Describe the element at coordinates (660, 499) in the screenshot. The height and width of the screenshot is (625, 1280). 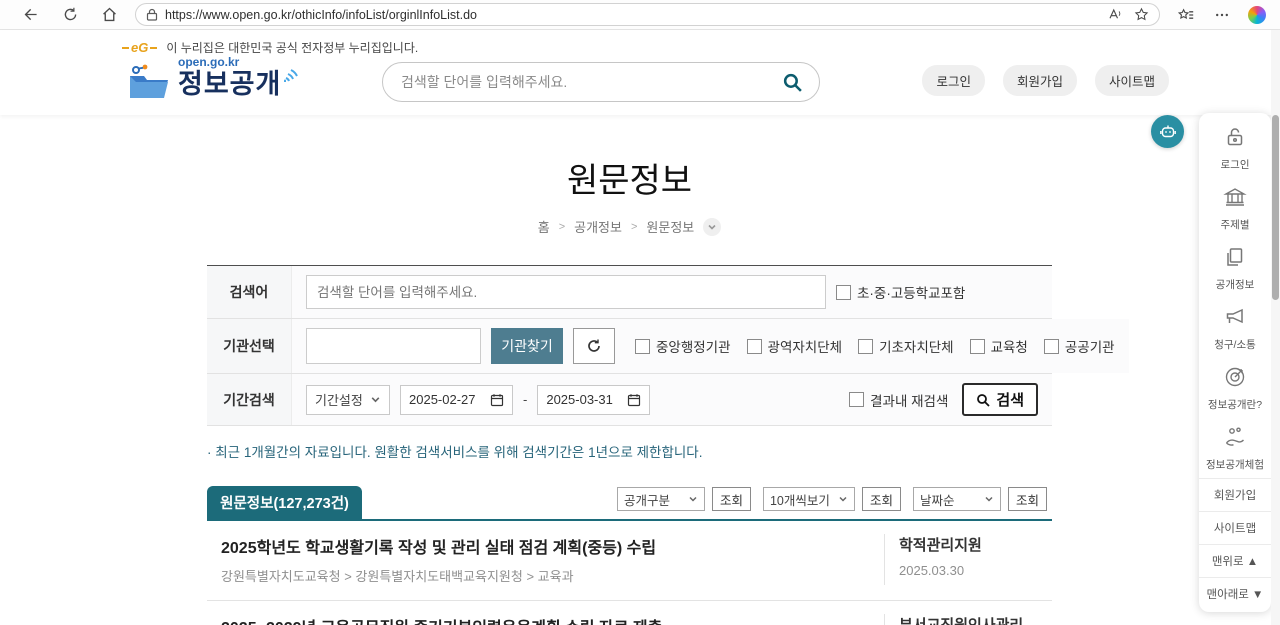
I see `disclosure-type-select: 공개구분` at that location.